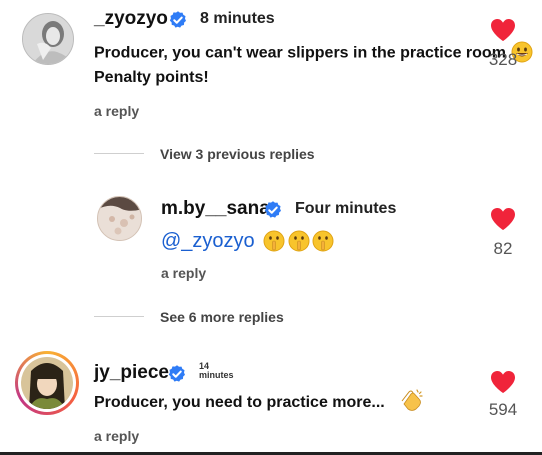  I want to click on like-count: 328, so click(503, 59).